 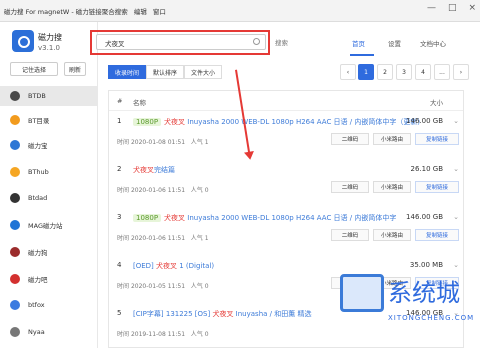 What do you see at coordinates (127, 72) in the screenshot?
I see `sort-by-time-button: 收录时间` at bounding box center [127, 72].